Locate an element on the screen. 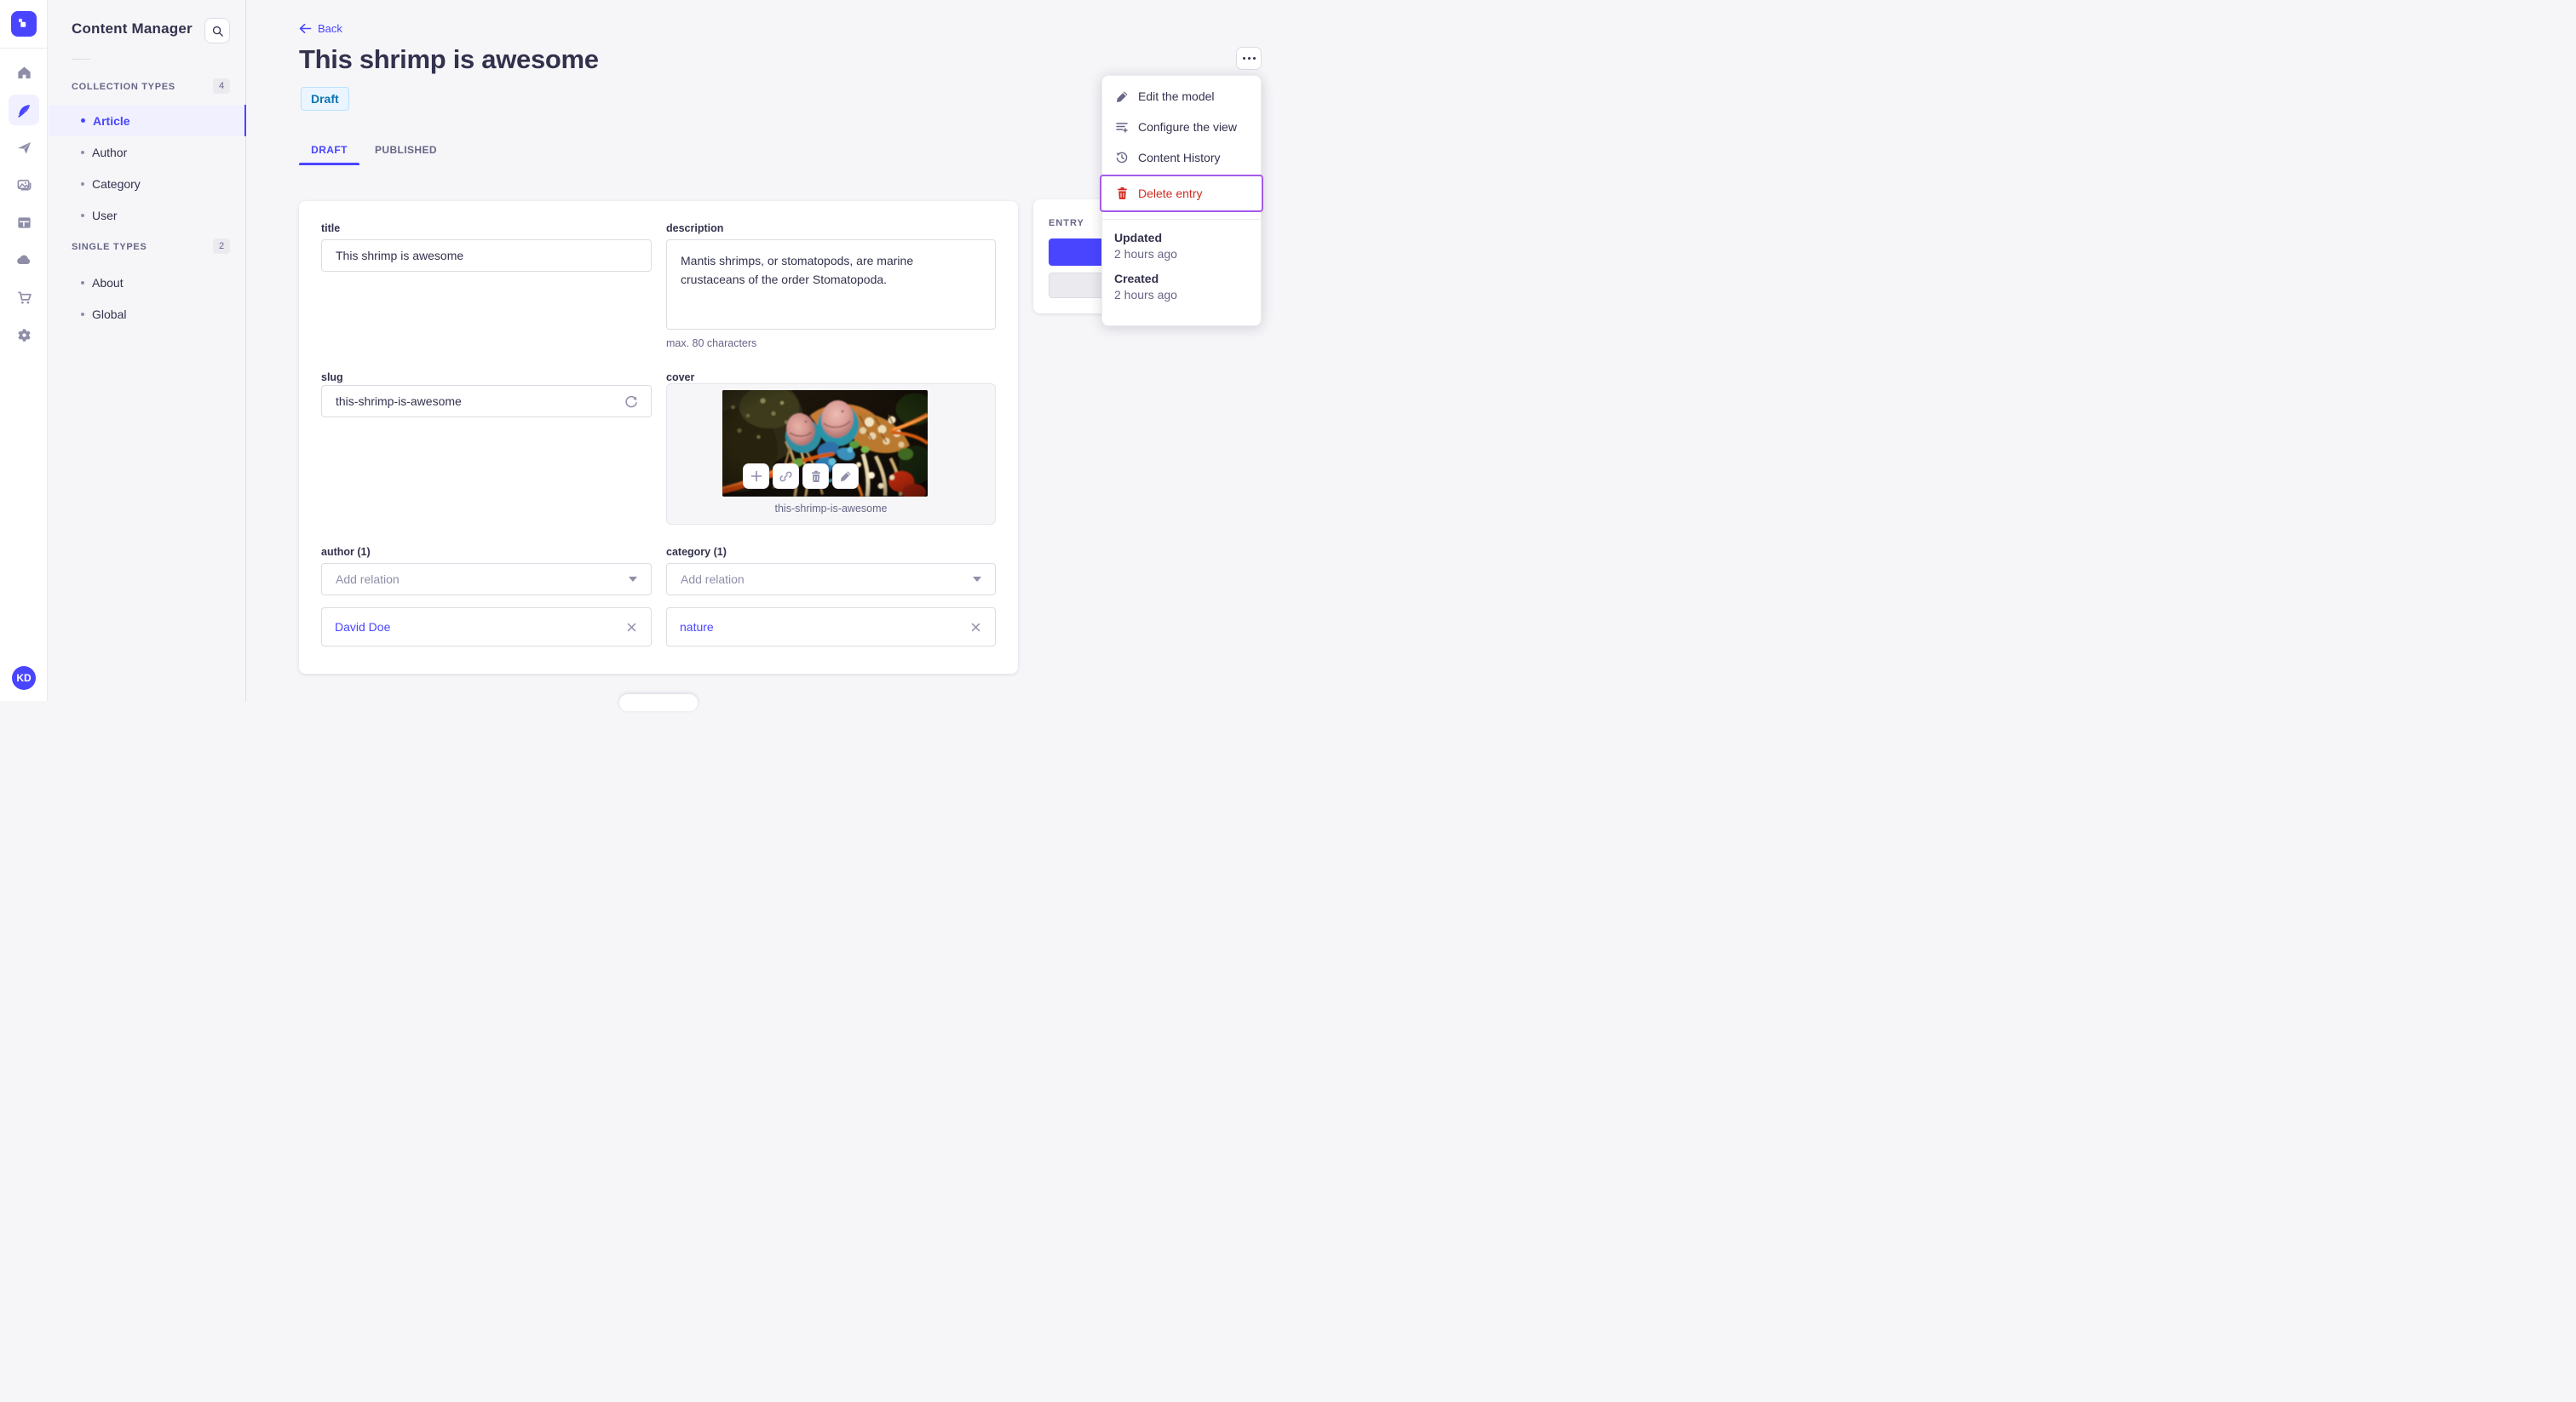  strapi-logo is located at coordinates (24, 24).